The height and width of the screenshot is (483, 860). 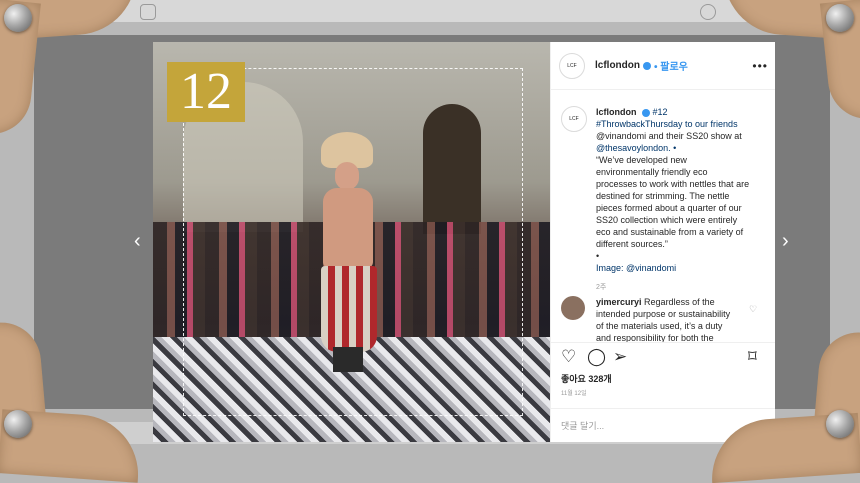 What do you see at coordinates (573, 308) in the screenshot?
I see `commenter-avatar` at bounding box center [573, 308].